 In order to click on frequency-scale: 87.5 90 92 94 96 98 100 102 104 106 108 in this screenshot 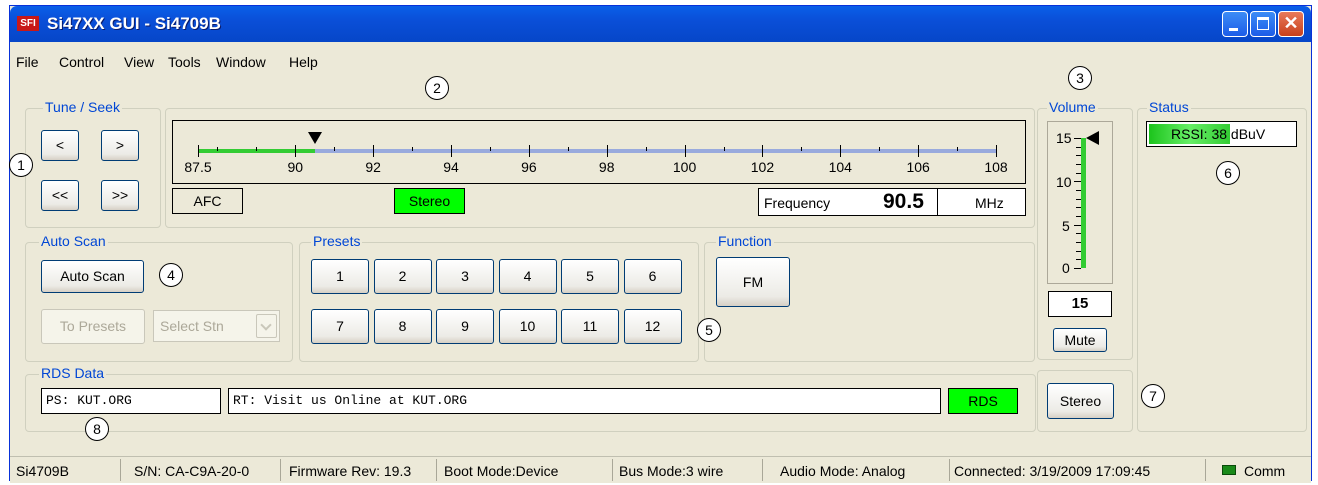, I will do `click(599, 152)`.